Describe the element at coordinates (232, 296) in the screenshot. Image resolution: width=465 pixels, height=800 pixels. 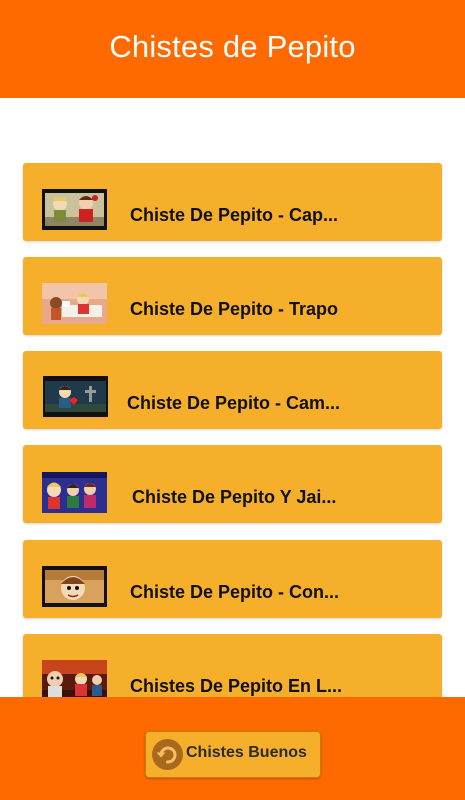
I see `video-list-item: Chiste De Pepito - Trapo` at that location.